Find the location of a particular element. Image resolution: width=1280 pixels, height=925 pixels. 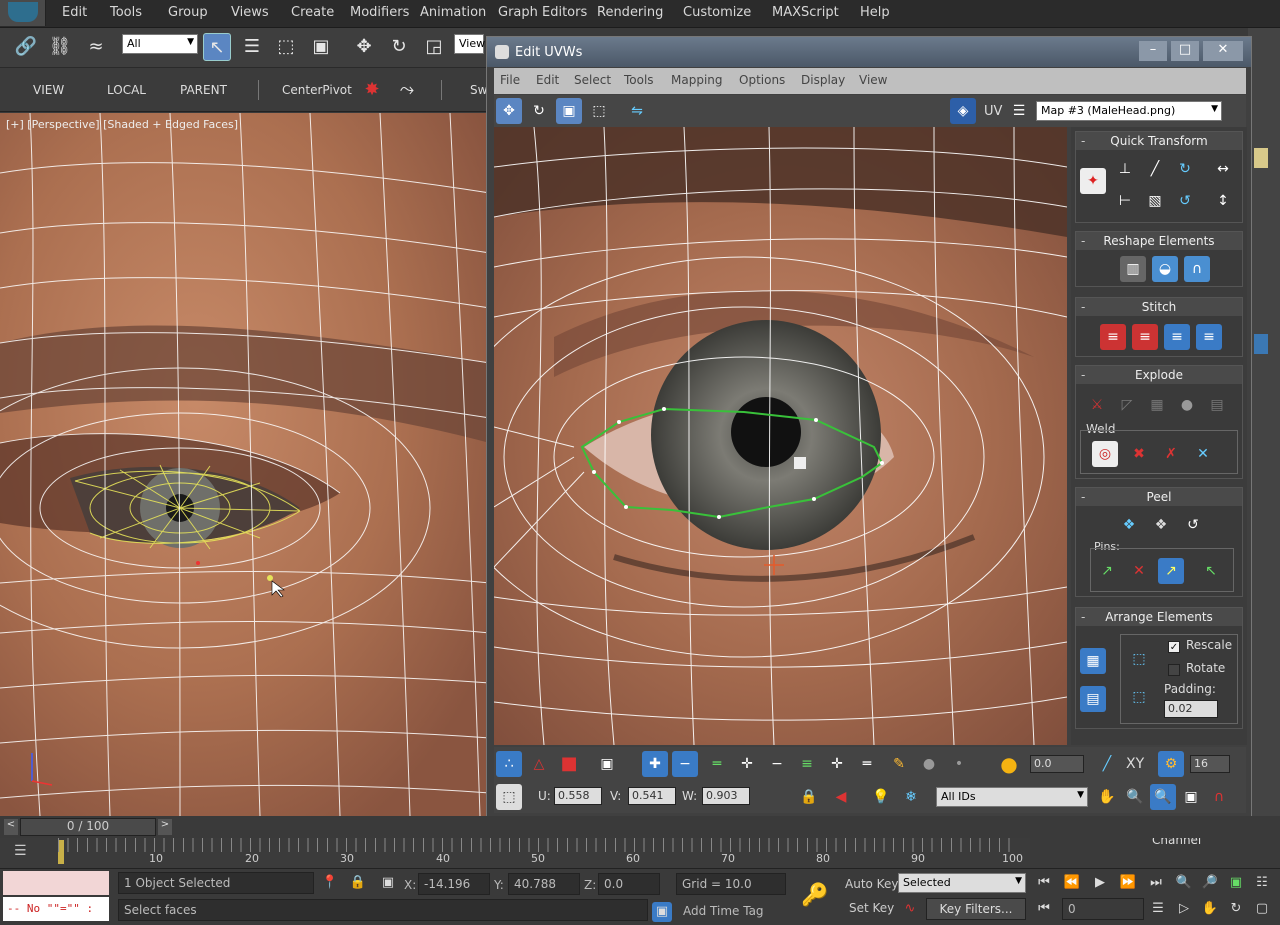

orbit-icon: ↻ is located at coordinates (1236, 909).